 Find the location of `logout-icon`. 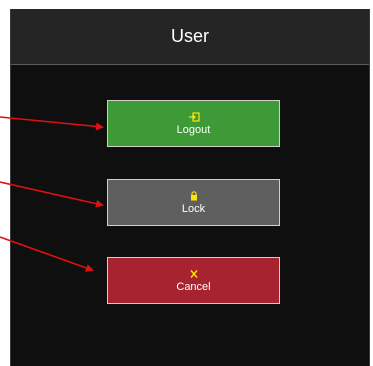

logout-icon is located at coordinates (194, 116).